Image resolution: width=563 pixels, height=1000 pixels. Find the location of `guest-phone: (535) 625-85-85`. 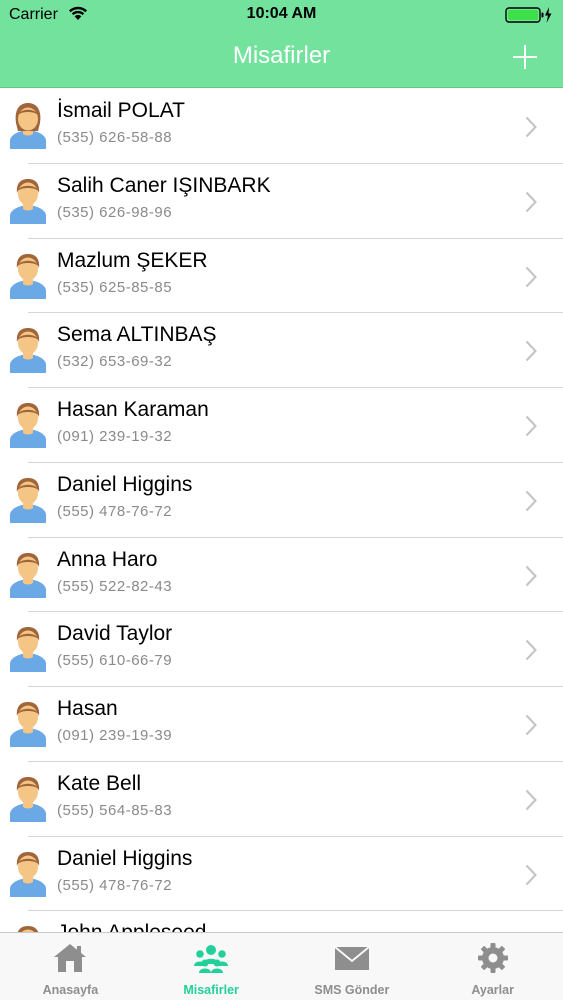

guest-phone: (535) 625-85-85 is located at coordinates (115, 287).